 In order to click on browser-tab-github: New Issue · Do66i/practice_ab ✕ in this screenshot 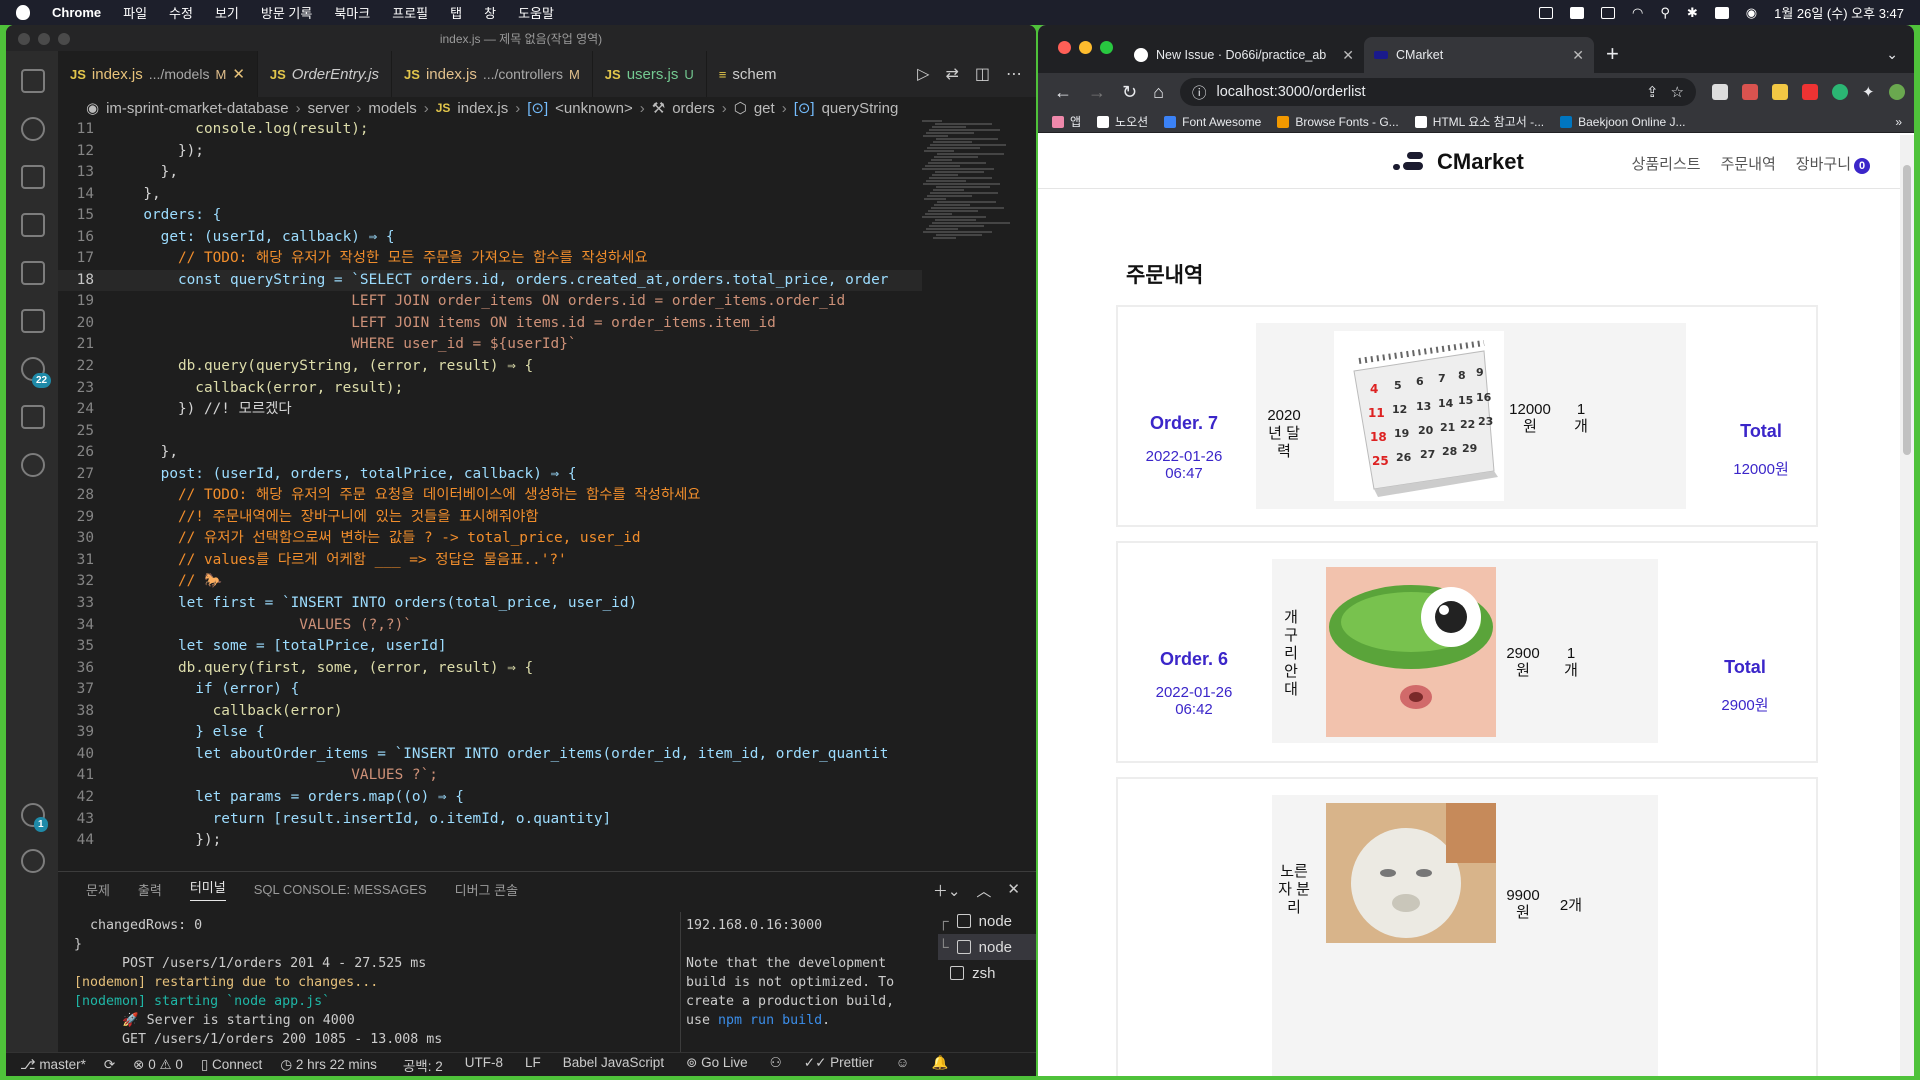, I will do `click(1244, 55)`.